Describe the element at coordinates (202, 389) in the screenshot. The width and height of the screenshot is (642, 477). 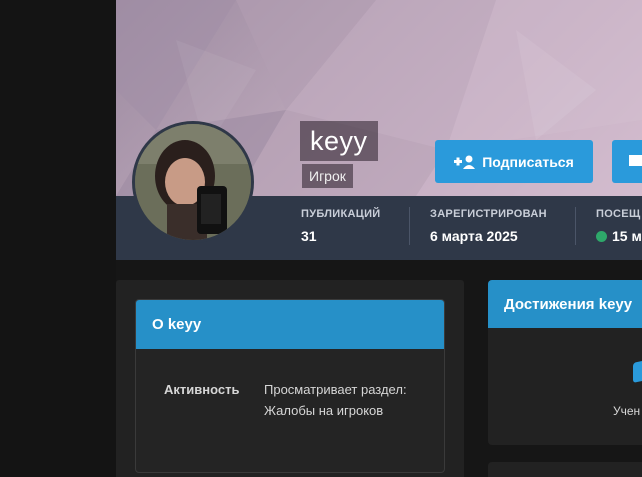
I see `about-row-key: Активность` at that location.